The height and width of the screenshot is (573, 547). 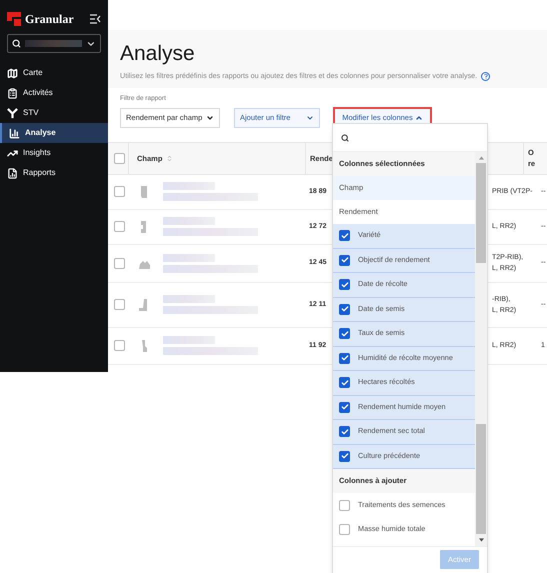 What do you see at coordinates (14, 19) in the screenshot?
I see `logo-icon` at bounding box center [14, 19].